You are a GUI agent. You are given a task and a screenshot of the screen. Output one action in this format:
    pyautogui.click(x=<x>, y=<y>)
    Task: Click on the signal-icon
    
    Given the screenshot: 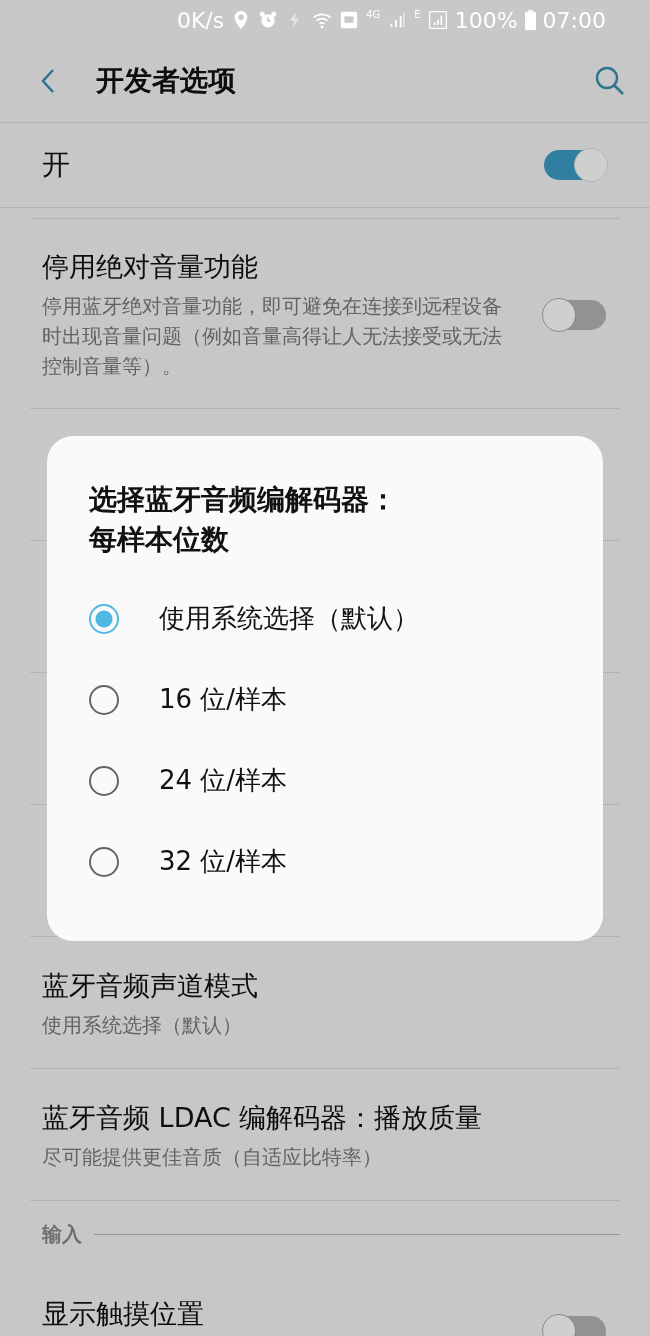 What is the action you would take?
    pyautogui.click(x=437, y=20)
    